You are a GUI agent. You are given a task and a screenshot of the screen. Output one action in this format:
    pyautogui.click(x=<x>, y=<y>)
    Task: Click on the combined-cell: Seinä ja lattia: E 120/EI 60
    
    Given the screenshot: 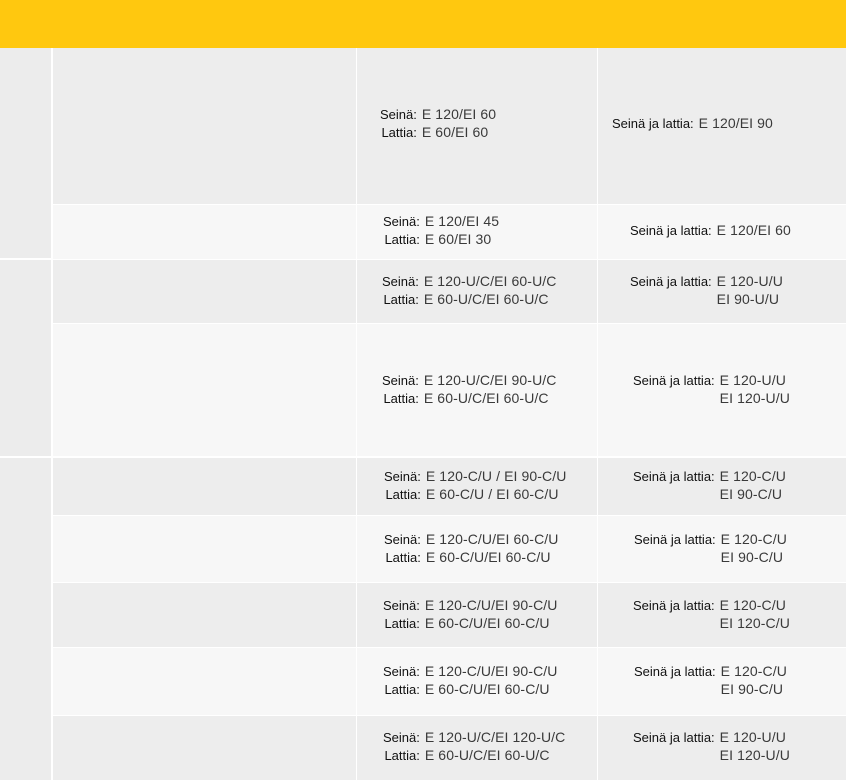 What is the action you would take?
    pyautogui.click(x=722, y=232)
    